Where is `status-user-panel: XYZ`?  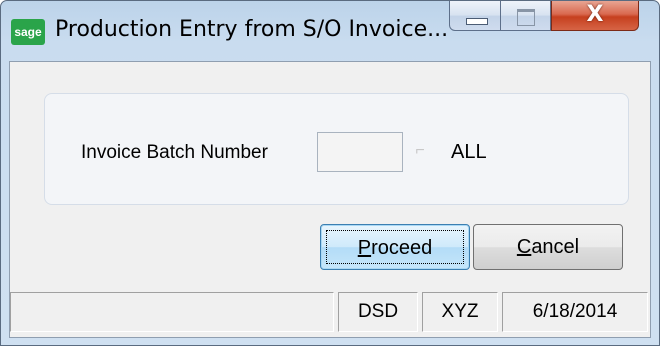 status-user-panel: XYZ is located at coordinates (460, 312).